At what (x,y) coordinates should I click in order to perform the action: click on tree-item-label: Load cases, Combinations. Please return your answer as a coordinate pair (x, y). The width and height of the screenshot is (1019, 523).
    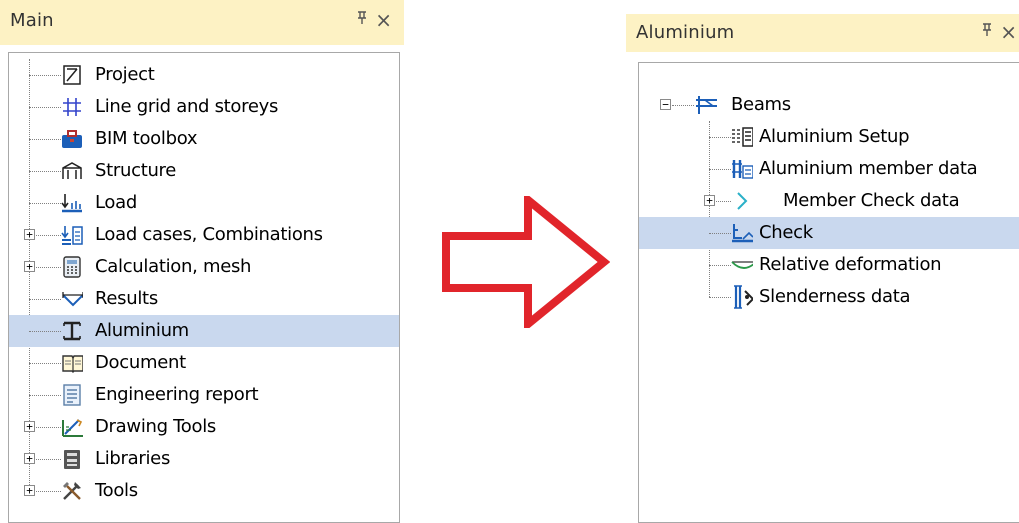
    Looking at the image, I should click on (209, 234).